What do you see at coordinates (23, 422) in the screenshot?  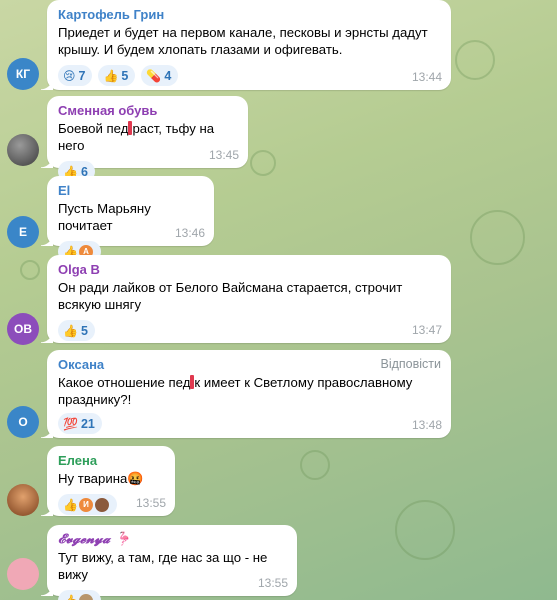 I see `avatar: O` at bounding box center [23, 422].